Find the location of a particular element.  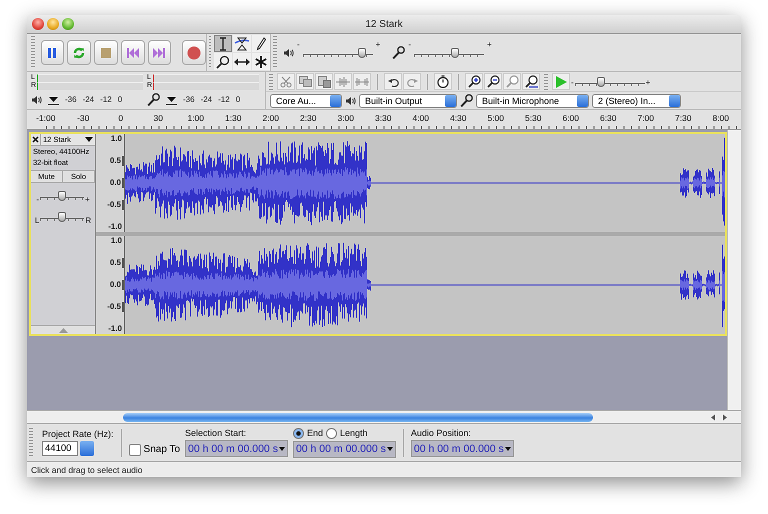

skip-to-start-button is located at coordinates (132, 52).